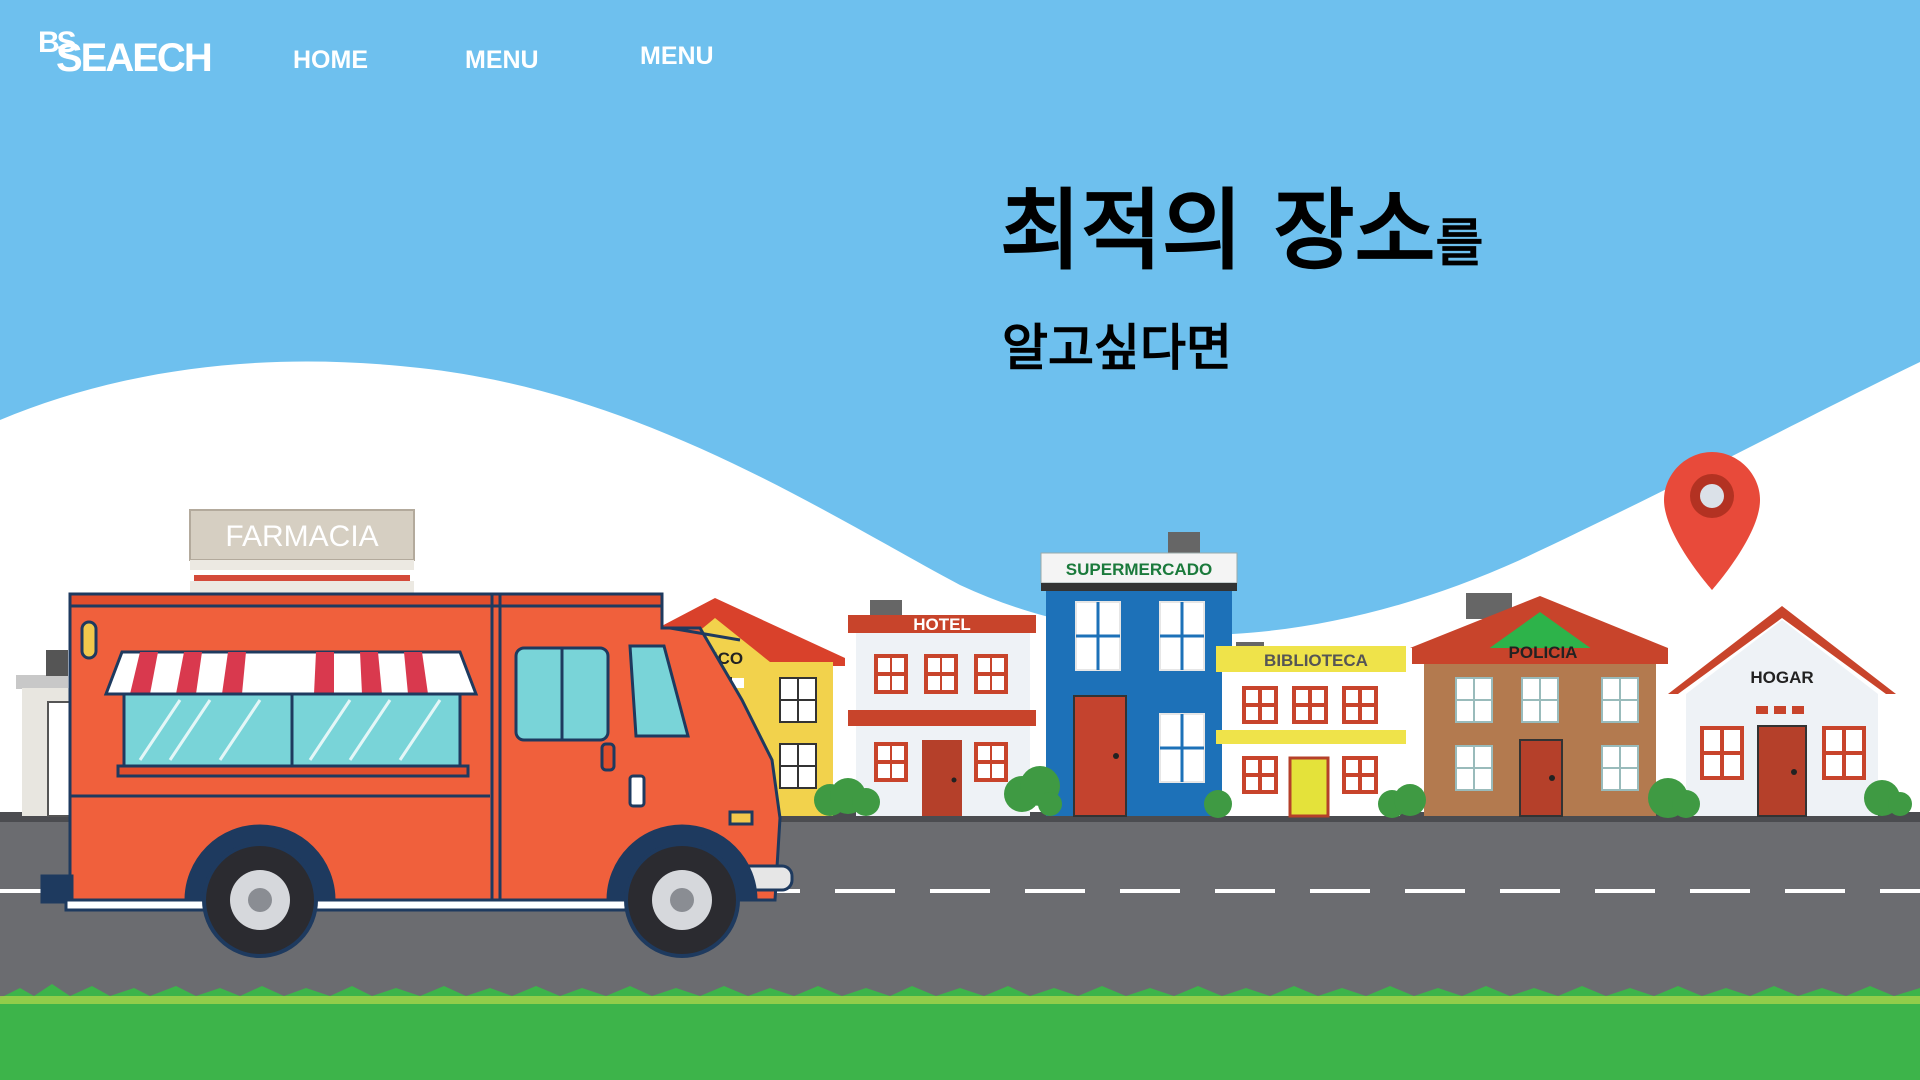 This screenshot has width=1920, height=1080. Describe the element at coordinates (301, 536) in the screenshot. I see `sign-farmacia: FARMACIA` at that location.